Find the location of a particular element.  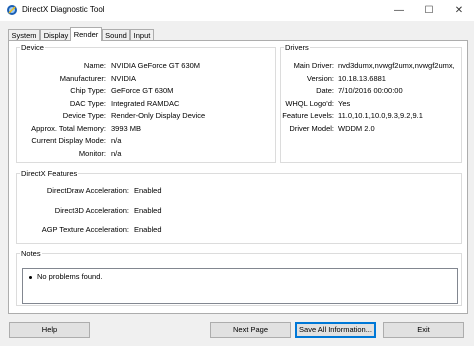

dac-type-value: Integrated RAMDAC is located at coordinates (145, 103).